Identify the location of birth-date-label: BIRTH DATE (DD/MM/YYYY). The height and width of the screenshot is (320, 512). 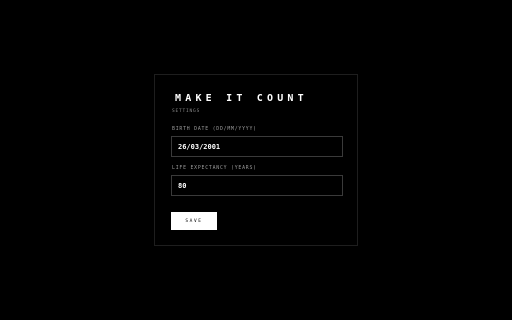
(214, 129).